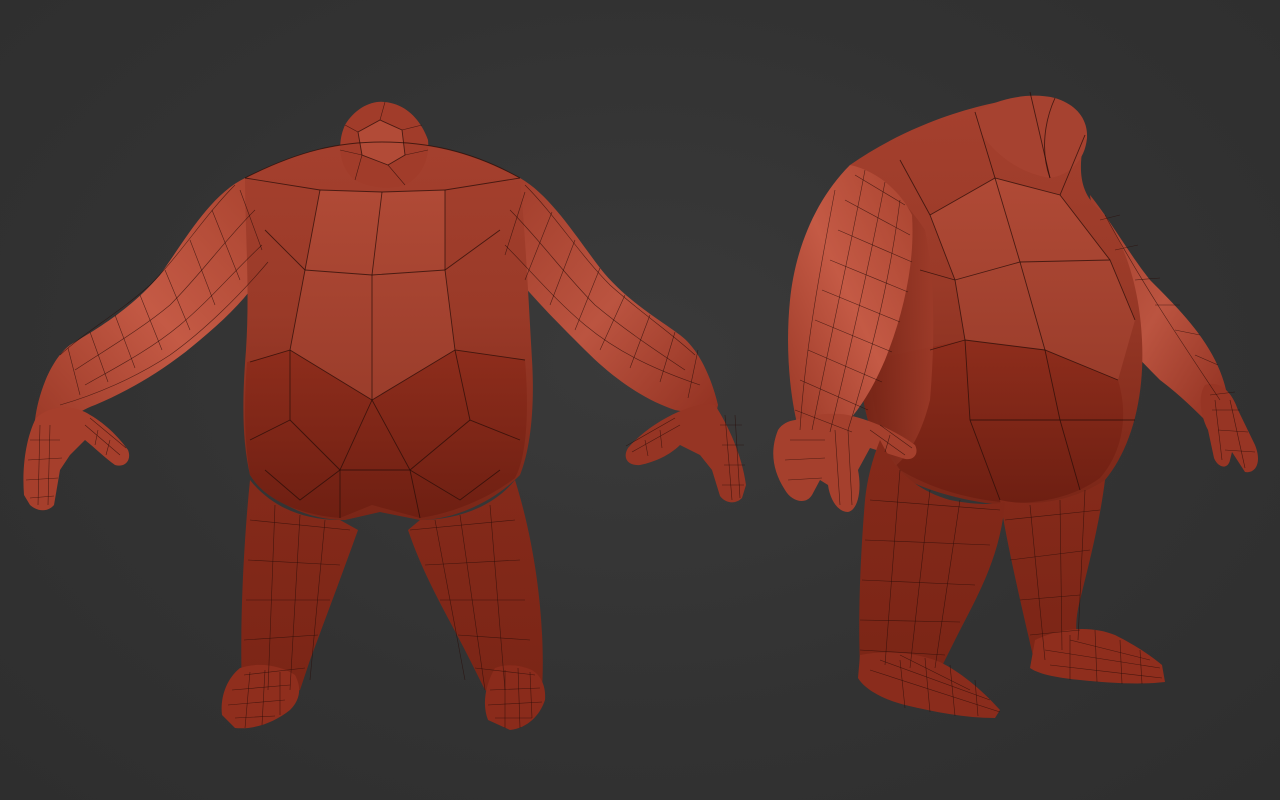  What do you see at coordinates (1229, 428) in the screenshot?
I see `tq-back-hand` at bounding box center [1229, 428].